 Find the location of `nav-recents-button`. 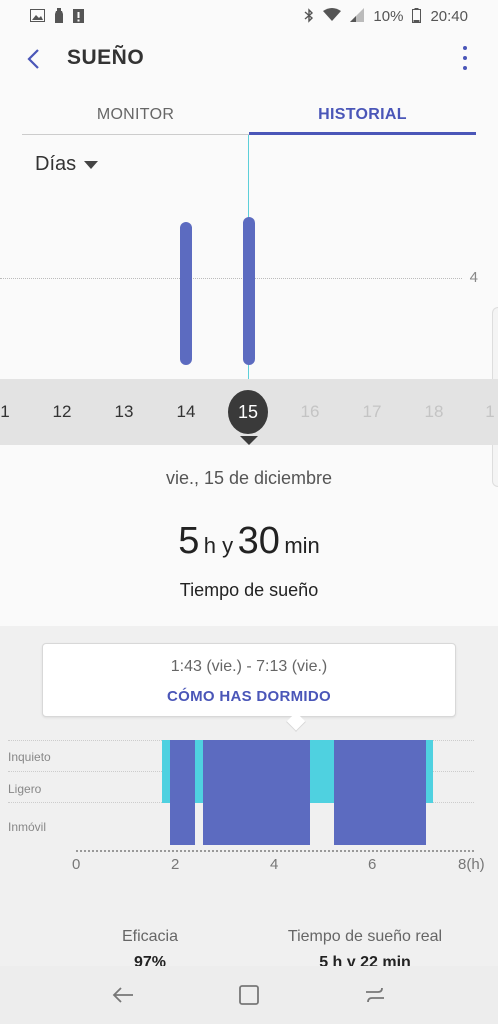

nav-recents-button is located at coordinates (375, 995).